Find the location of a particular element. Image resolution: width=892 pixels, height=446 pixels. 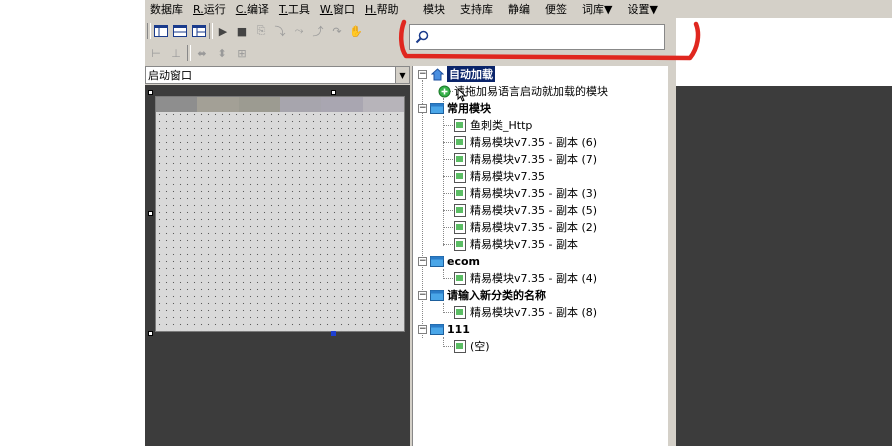

tree-group-common-modules: − 常用模块 is located at coordinates (454, 108).